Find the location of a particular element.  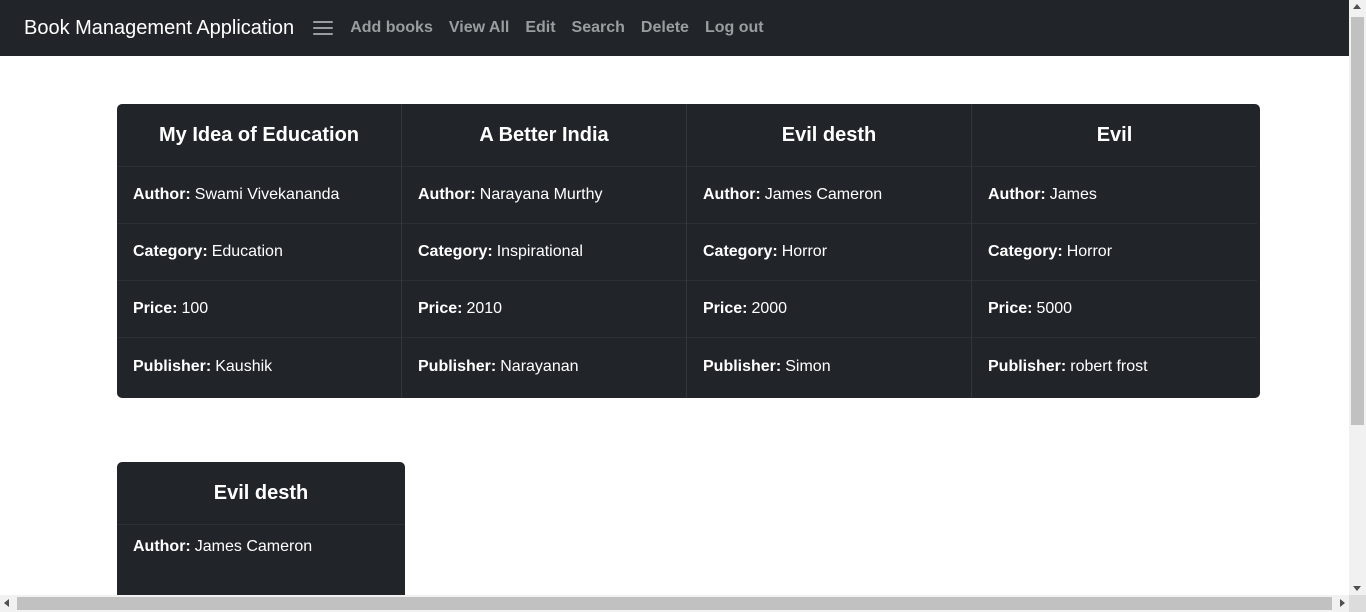

publisher-value: Narayanan is located at coordinates (539, 366).